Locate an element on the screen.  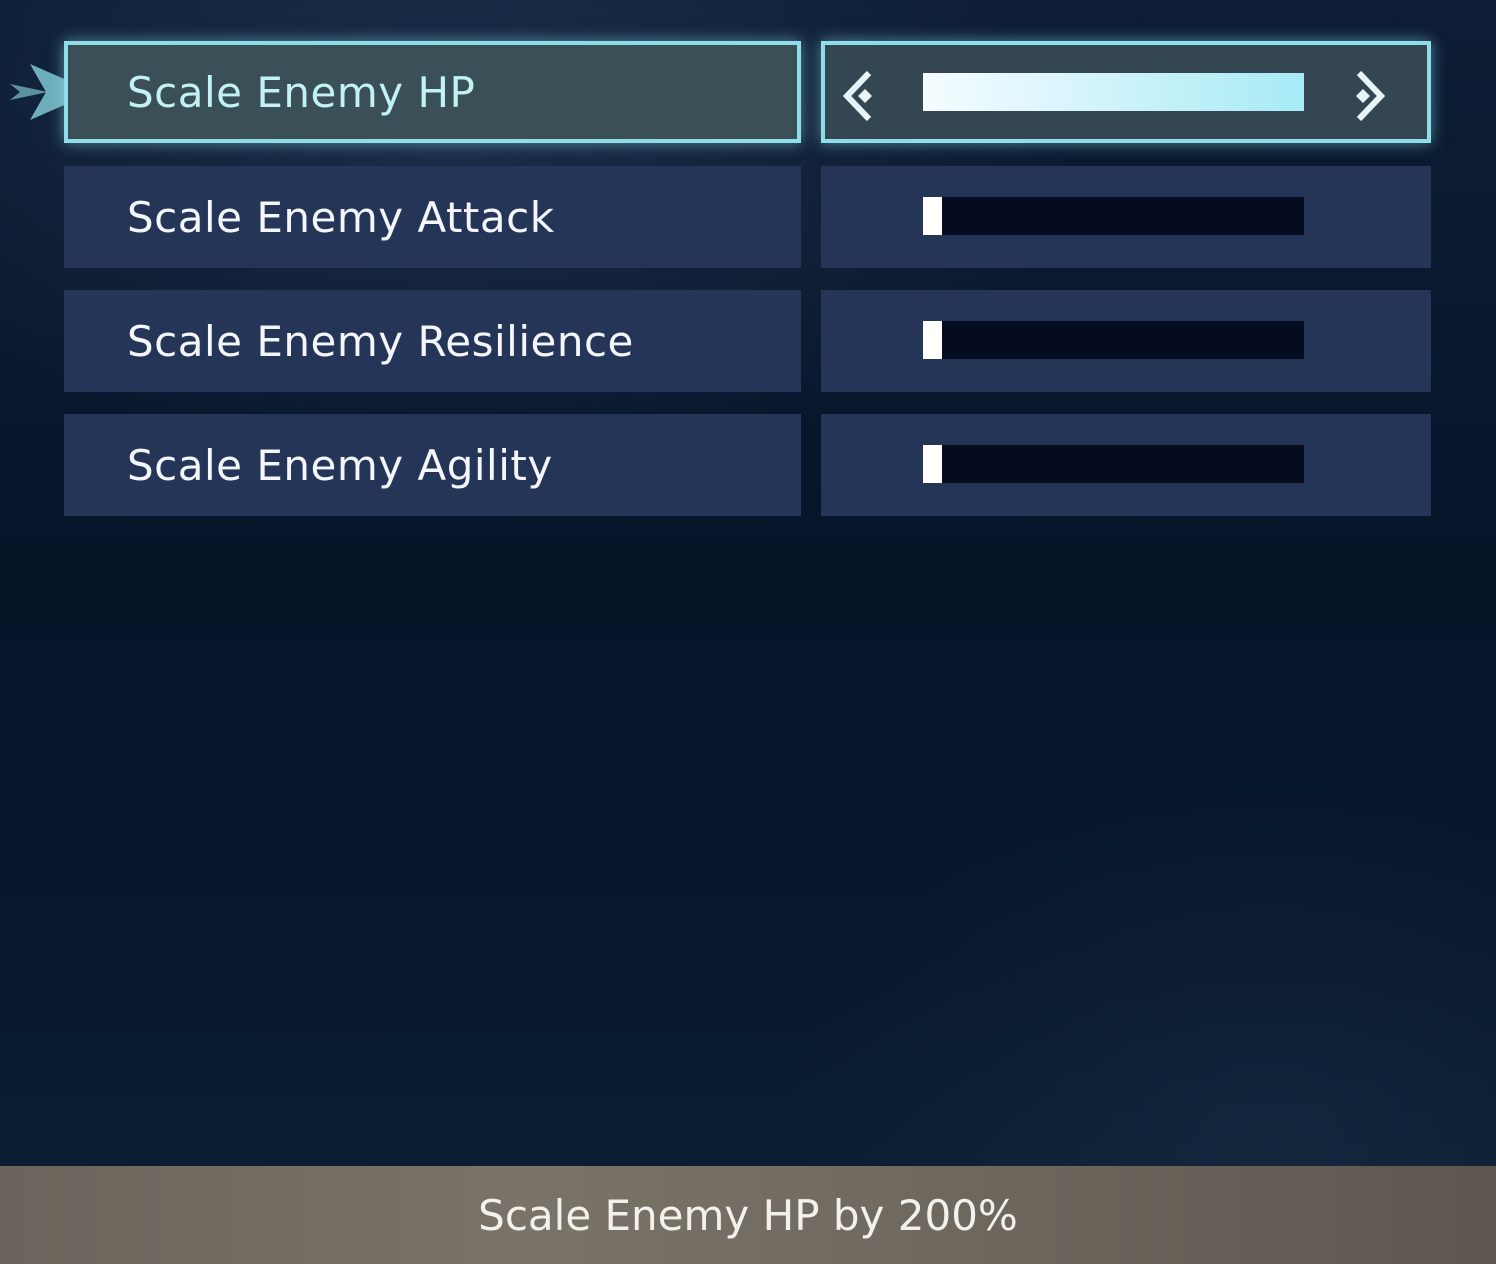
menu-row-scale-enemy-attack: Scale Enemy Attack is located at coordinates (748, 217).